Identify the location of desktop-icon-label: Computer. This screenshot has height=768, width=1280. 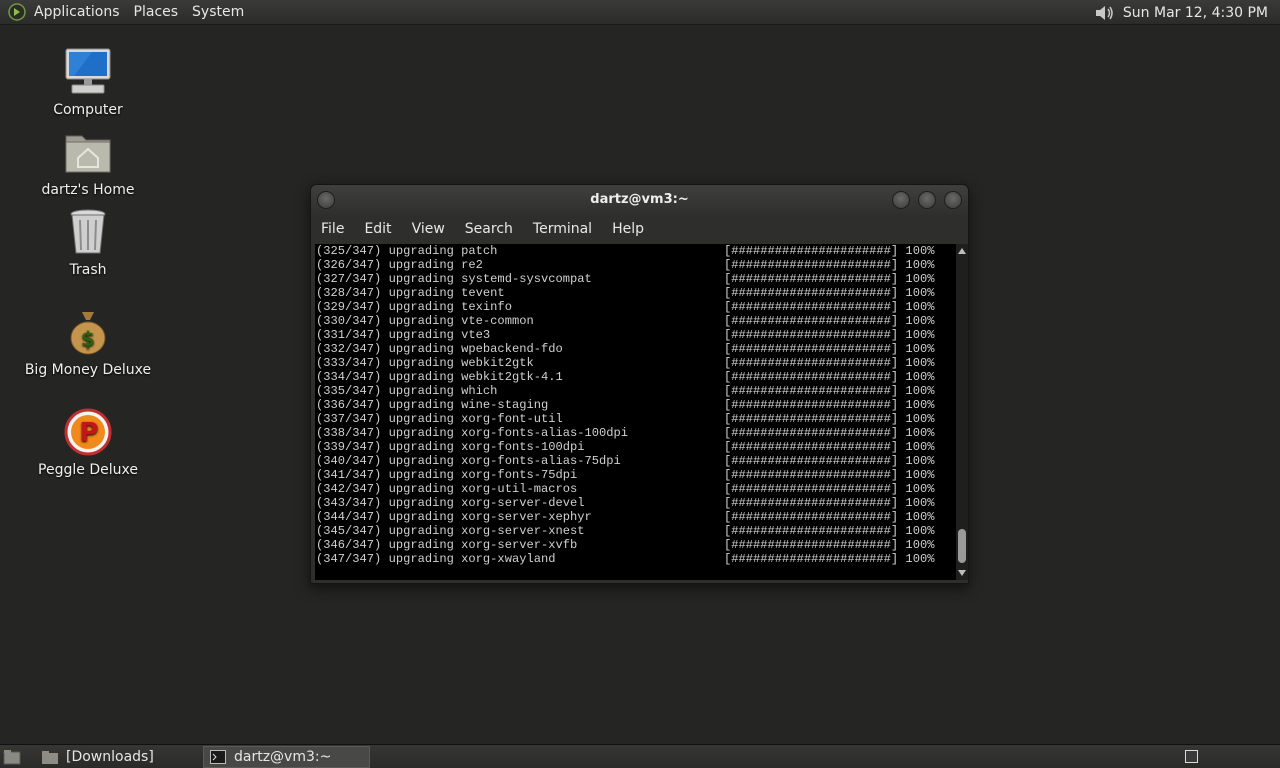
(88, 110).